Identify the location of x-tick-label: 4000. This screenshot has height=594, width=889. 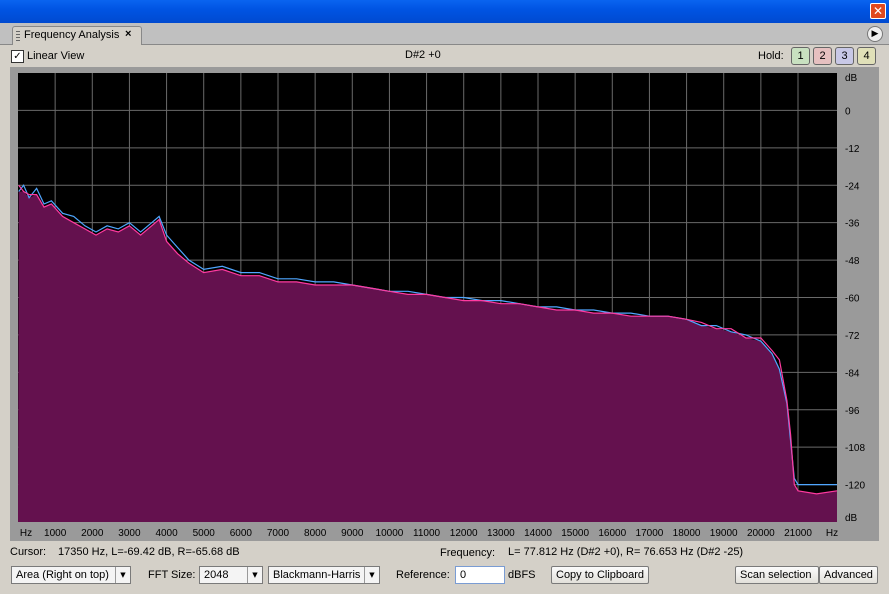
(166, 533).